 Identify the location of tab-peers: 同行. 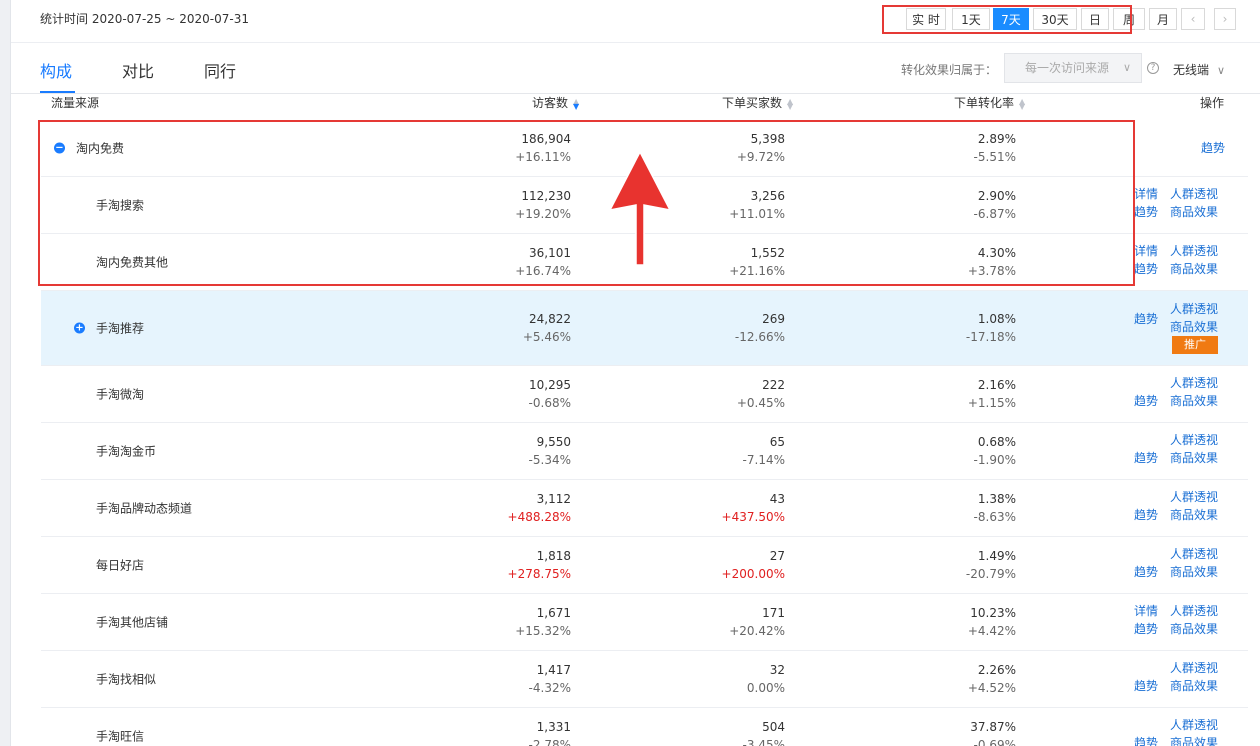
(220, 70).